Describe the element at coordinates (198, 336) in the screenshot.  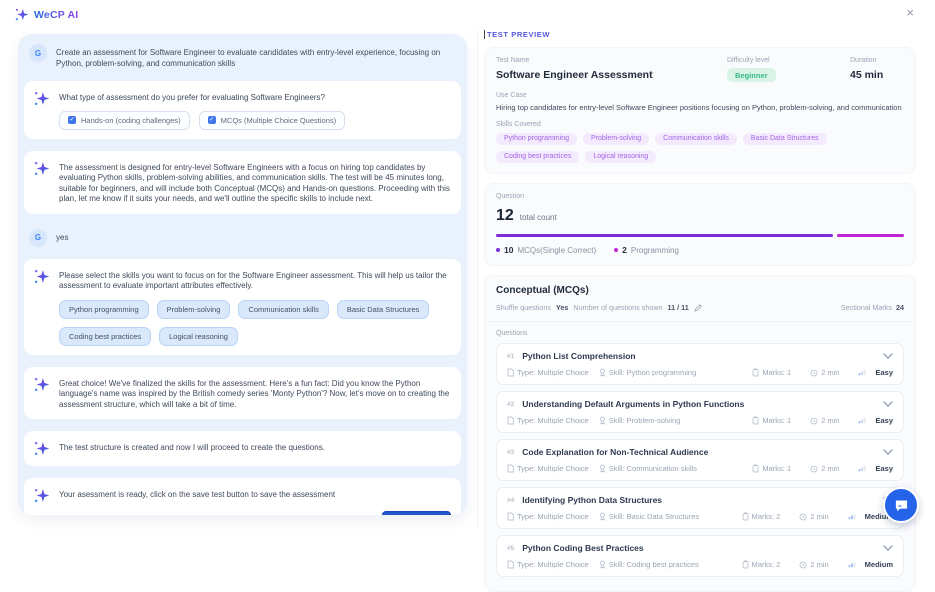
I see `skill-chip-logical-reasoning: Logical reasoning` at that location.